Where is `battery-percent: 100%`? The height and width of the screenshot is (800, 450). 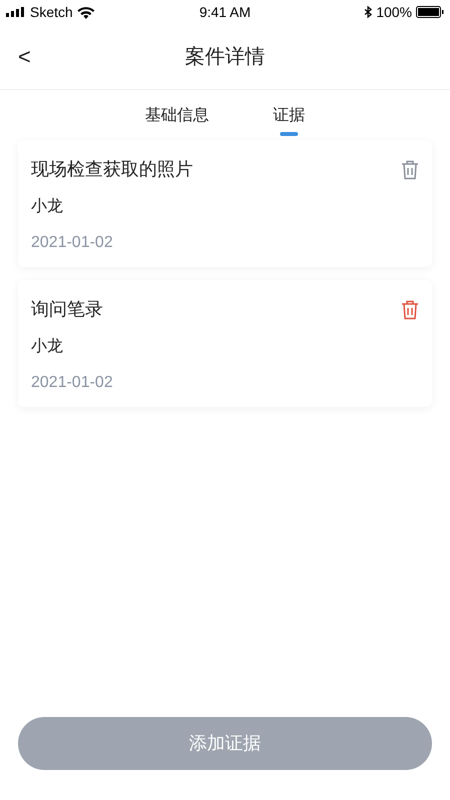
battery-percent: 100% is located at coordinates (394, 12).